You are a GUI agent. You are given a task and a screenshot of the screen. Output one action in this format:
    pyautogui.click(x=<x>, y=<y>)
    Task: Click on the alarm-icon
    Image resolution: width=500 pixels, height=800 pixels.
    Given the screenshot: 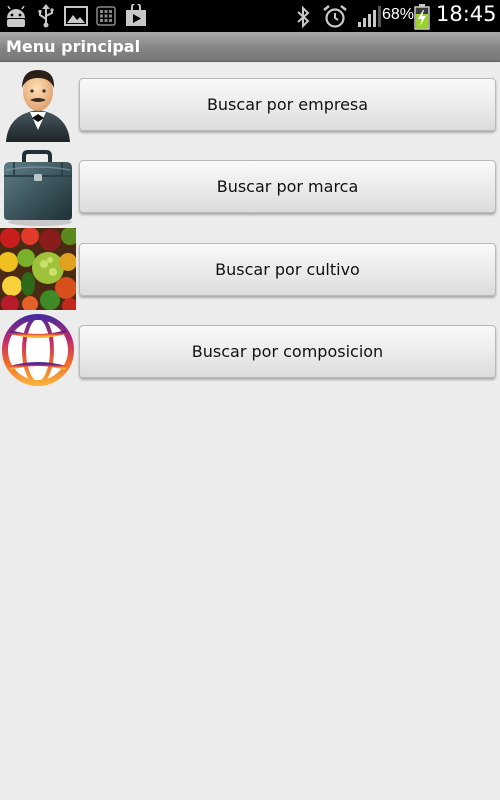 What is the action you would take?
    pyautogui.click(x=335, y=16)
    